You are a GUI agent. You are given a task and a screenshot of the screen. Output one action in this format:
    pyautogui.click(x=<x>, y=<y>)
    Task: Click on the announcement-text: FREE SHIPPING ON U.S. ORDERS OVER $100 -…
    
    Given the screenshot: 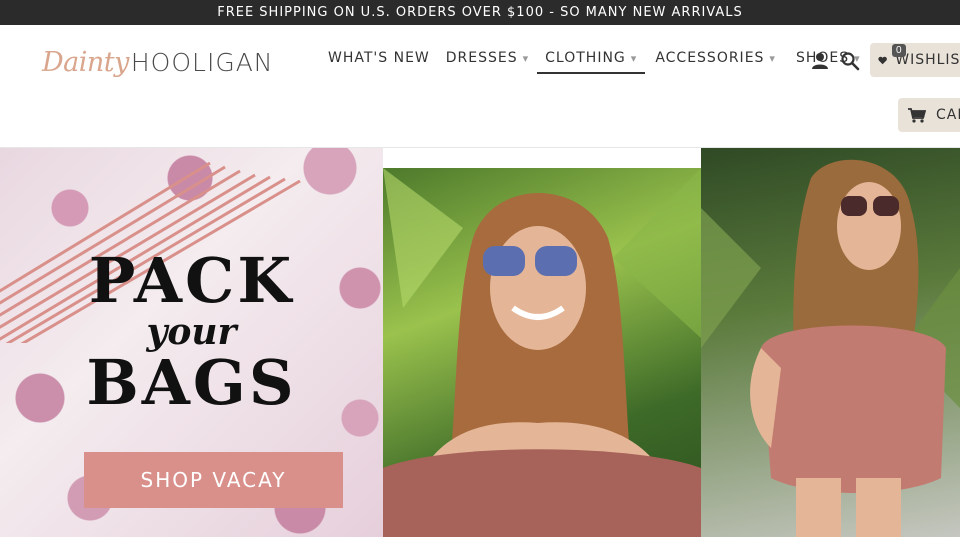 What is the action you would take?
    pyautogui.click(x=480, y=12)
    